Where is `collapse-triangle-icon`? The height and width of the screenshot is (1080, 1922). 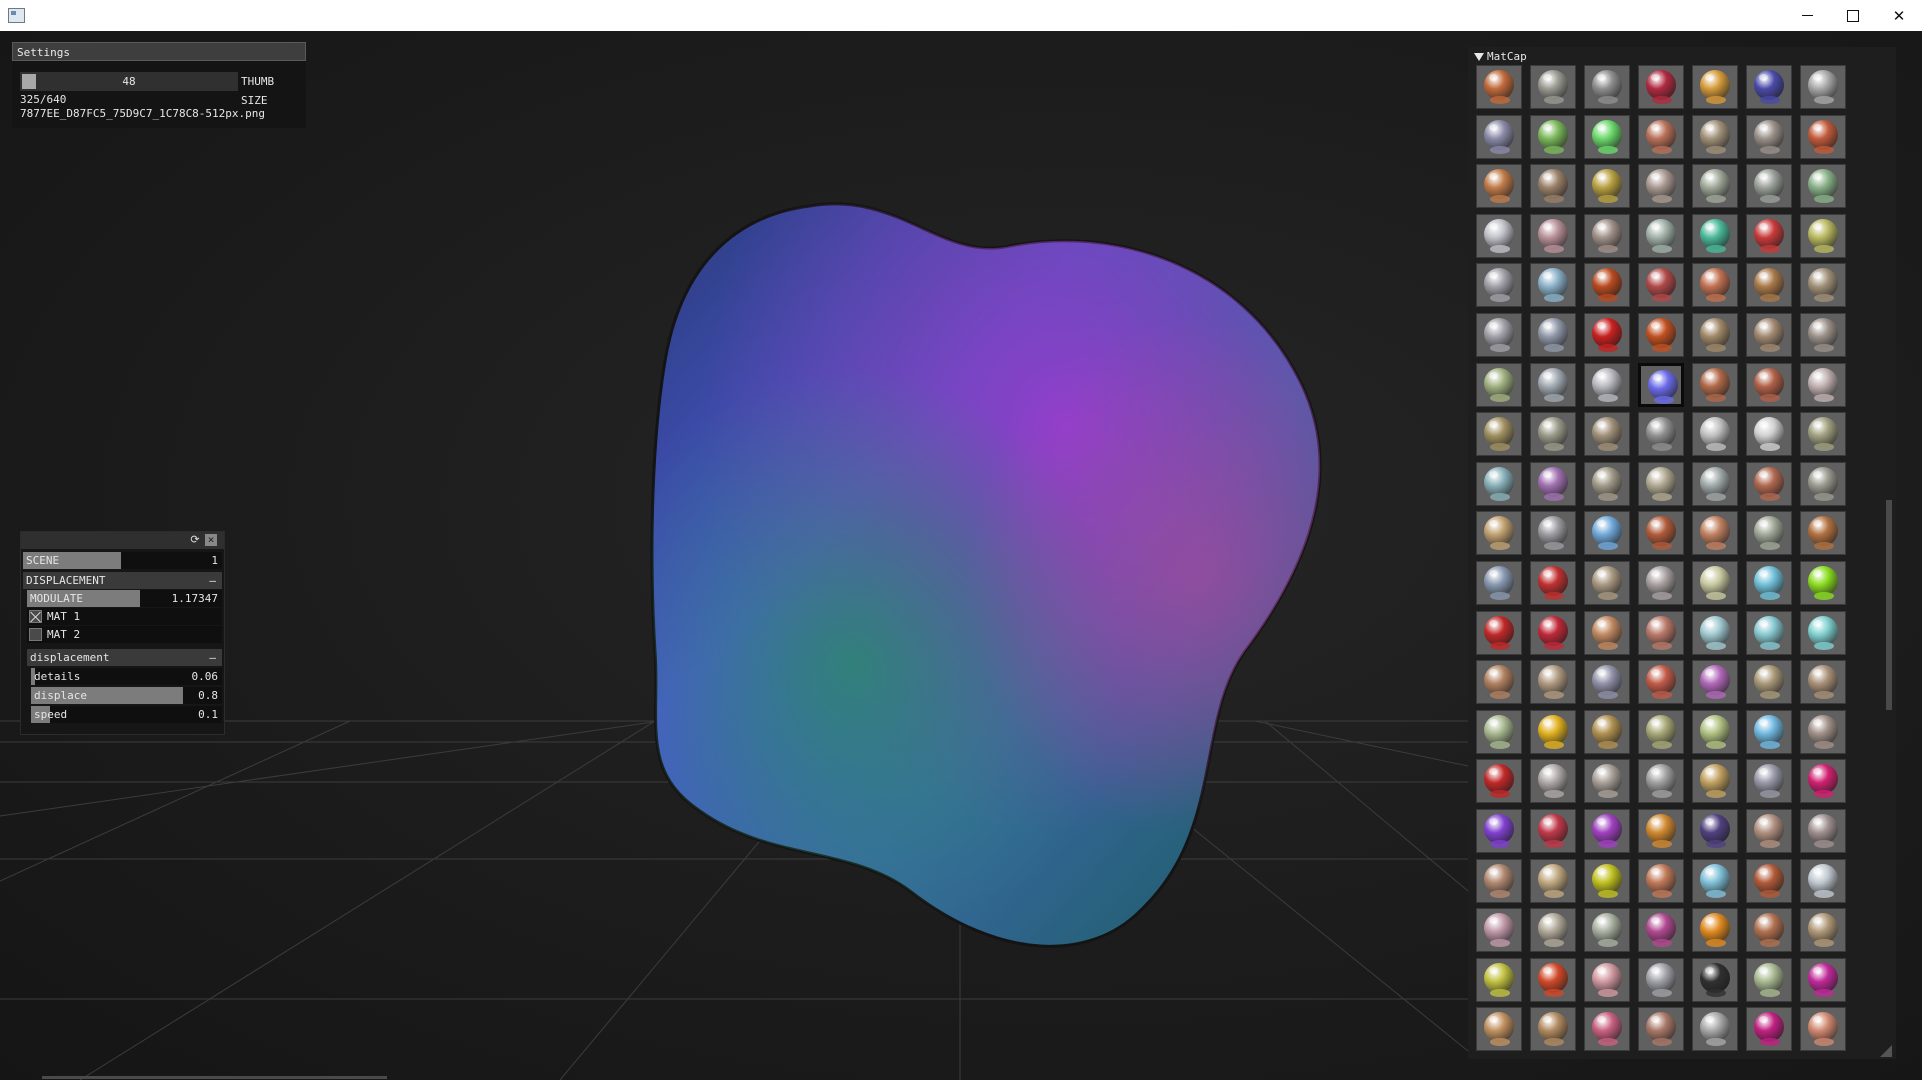 collapse-triangle-icon is located at coordinates (1479, 57).